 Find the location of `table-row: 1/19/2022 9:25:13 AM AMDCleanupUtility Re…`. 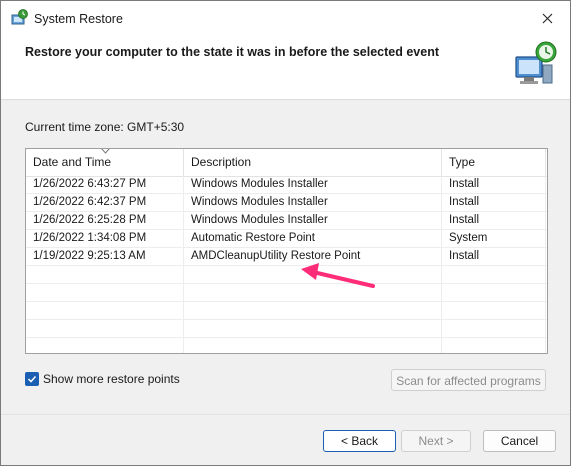

table-row: 1/19/2022 9:25:13 AM AMDCleanupUtility Re… is located at coordinates (286, 257).